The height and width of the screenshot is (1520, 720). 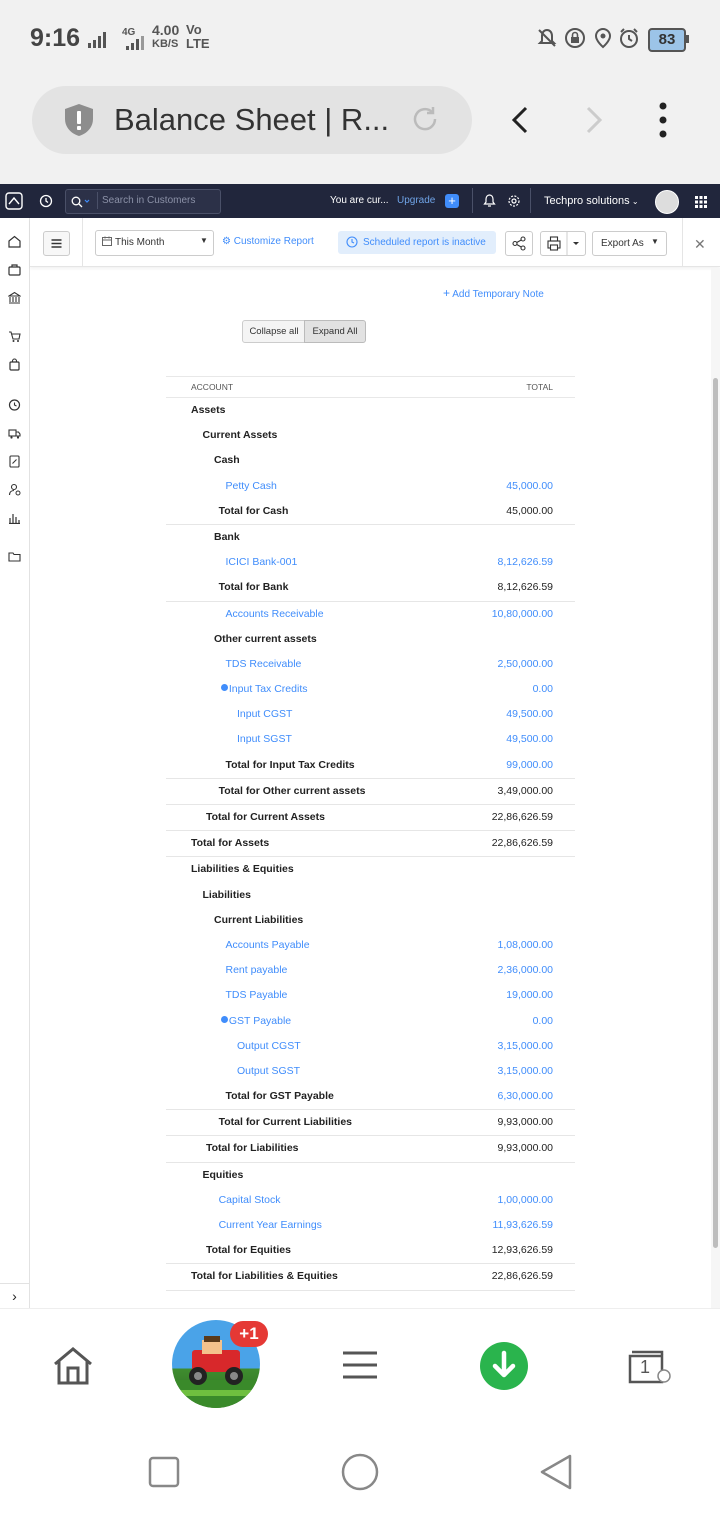 I want to click on account-label: Rent payable, so click(x=257, y=970).